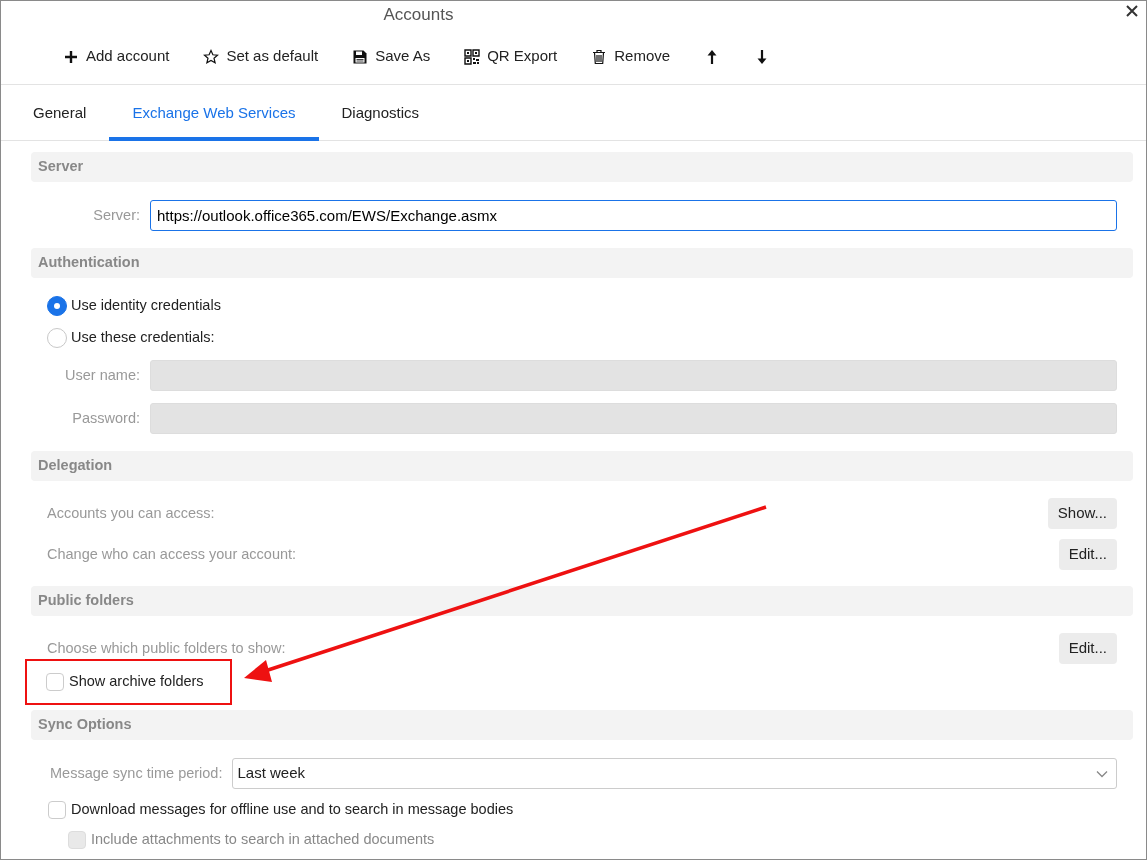  Describe the element at coordinates (89, 263) in the screenshot. I see `section-title: Authentication` at that location.